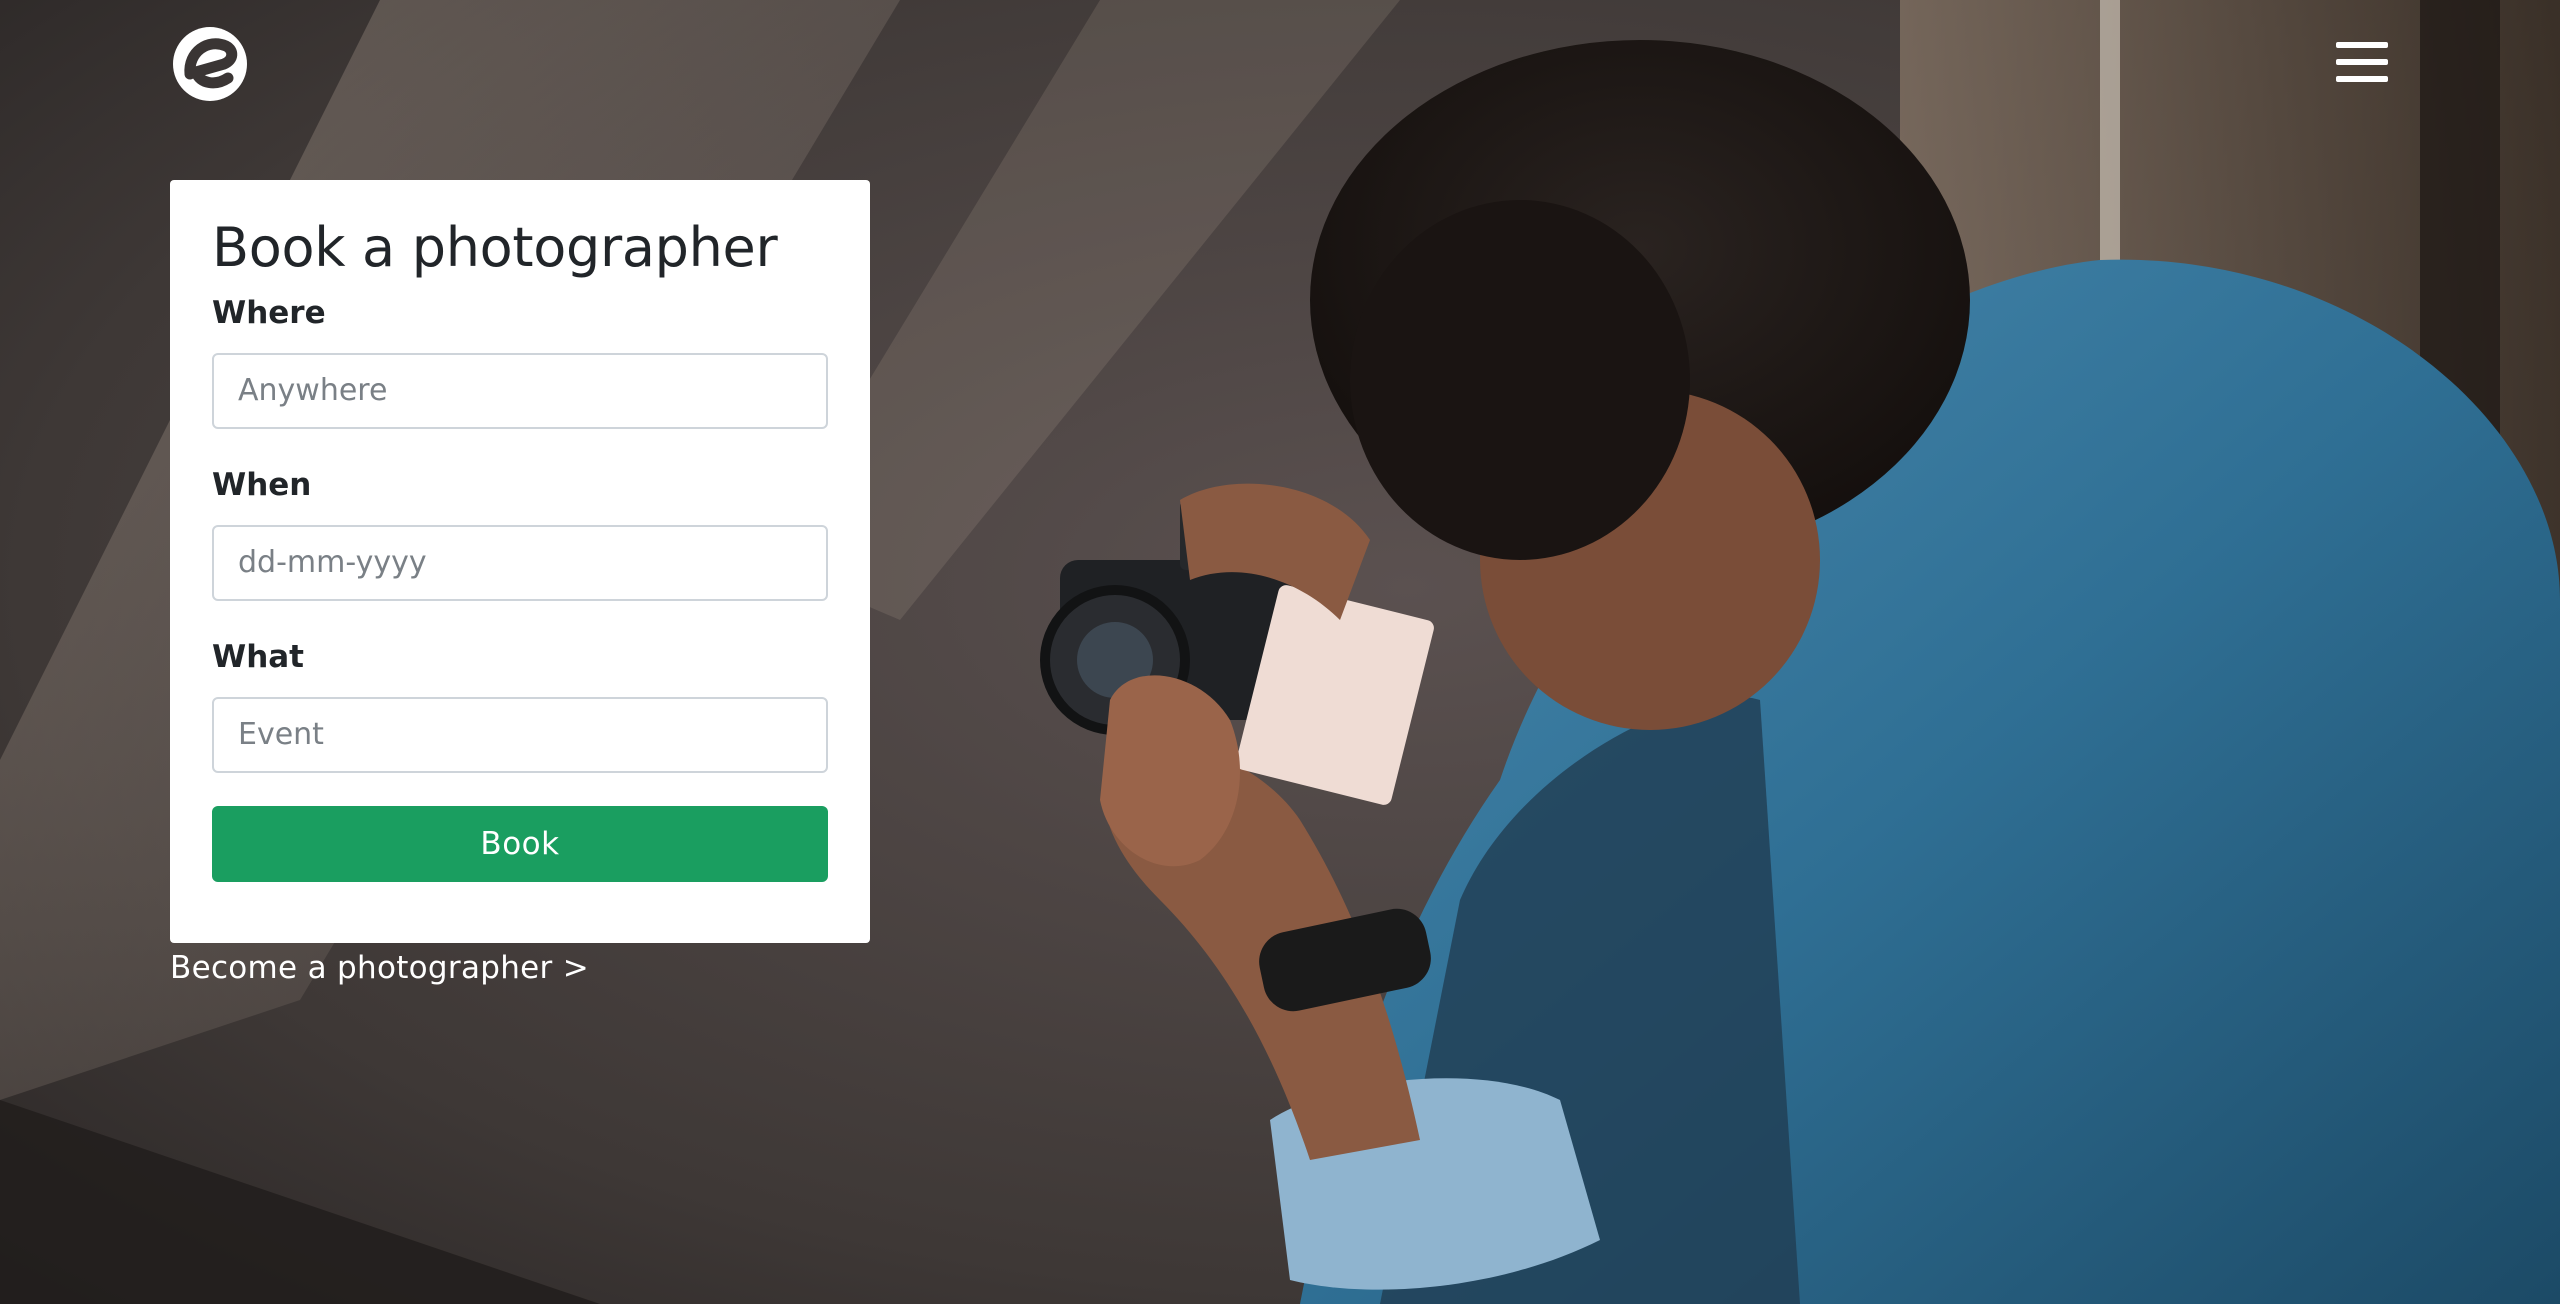 The width and height of the screenshot is (2560, 1304). What do you see at coordinates (520, 390) in the screenshot?
I see `where-input` at bounding box center [520, 390].